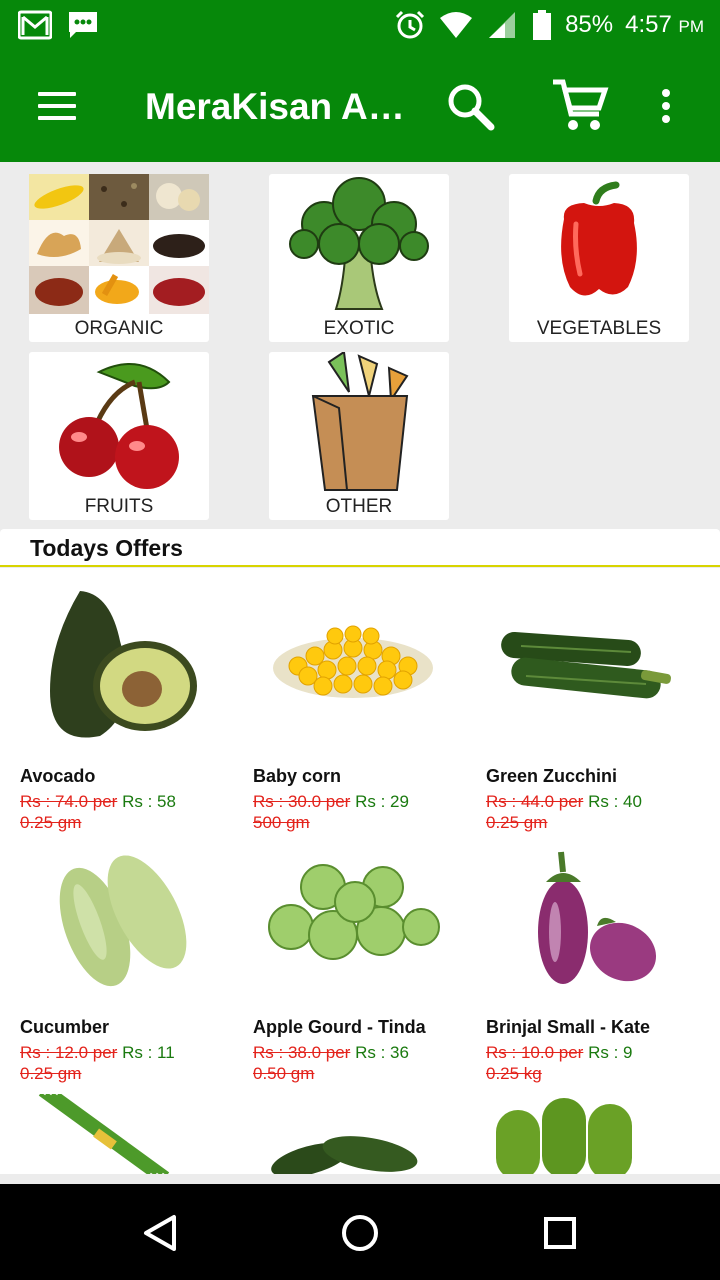 This screenshot has width=720, height=1280. Describe the element at coordinates (382, 1052) in the screenshot. I see `new-price: Rs : 36` at that location.